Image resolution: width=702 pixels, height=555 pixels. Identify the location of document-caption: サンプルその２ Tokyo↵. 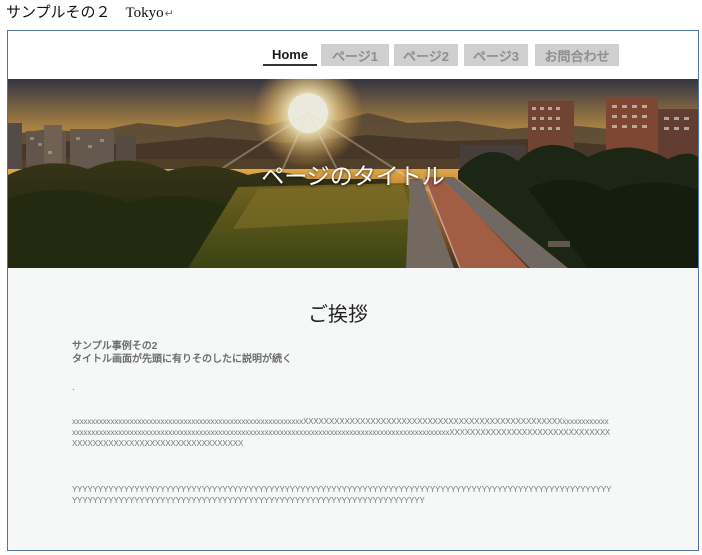
(90, 13).